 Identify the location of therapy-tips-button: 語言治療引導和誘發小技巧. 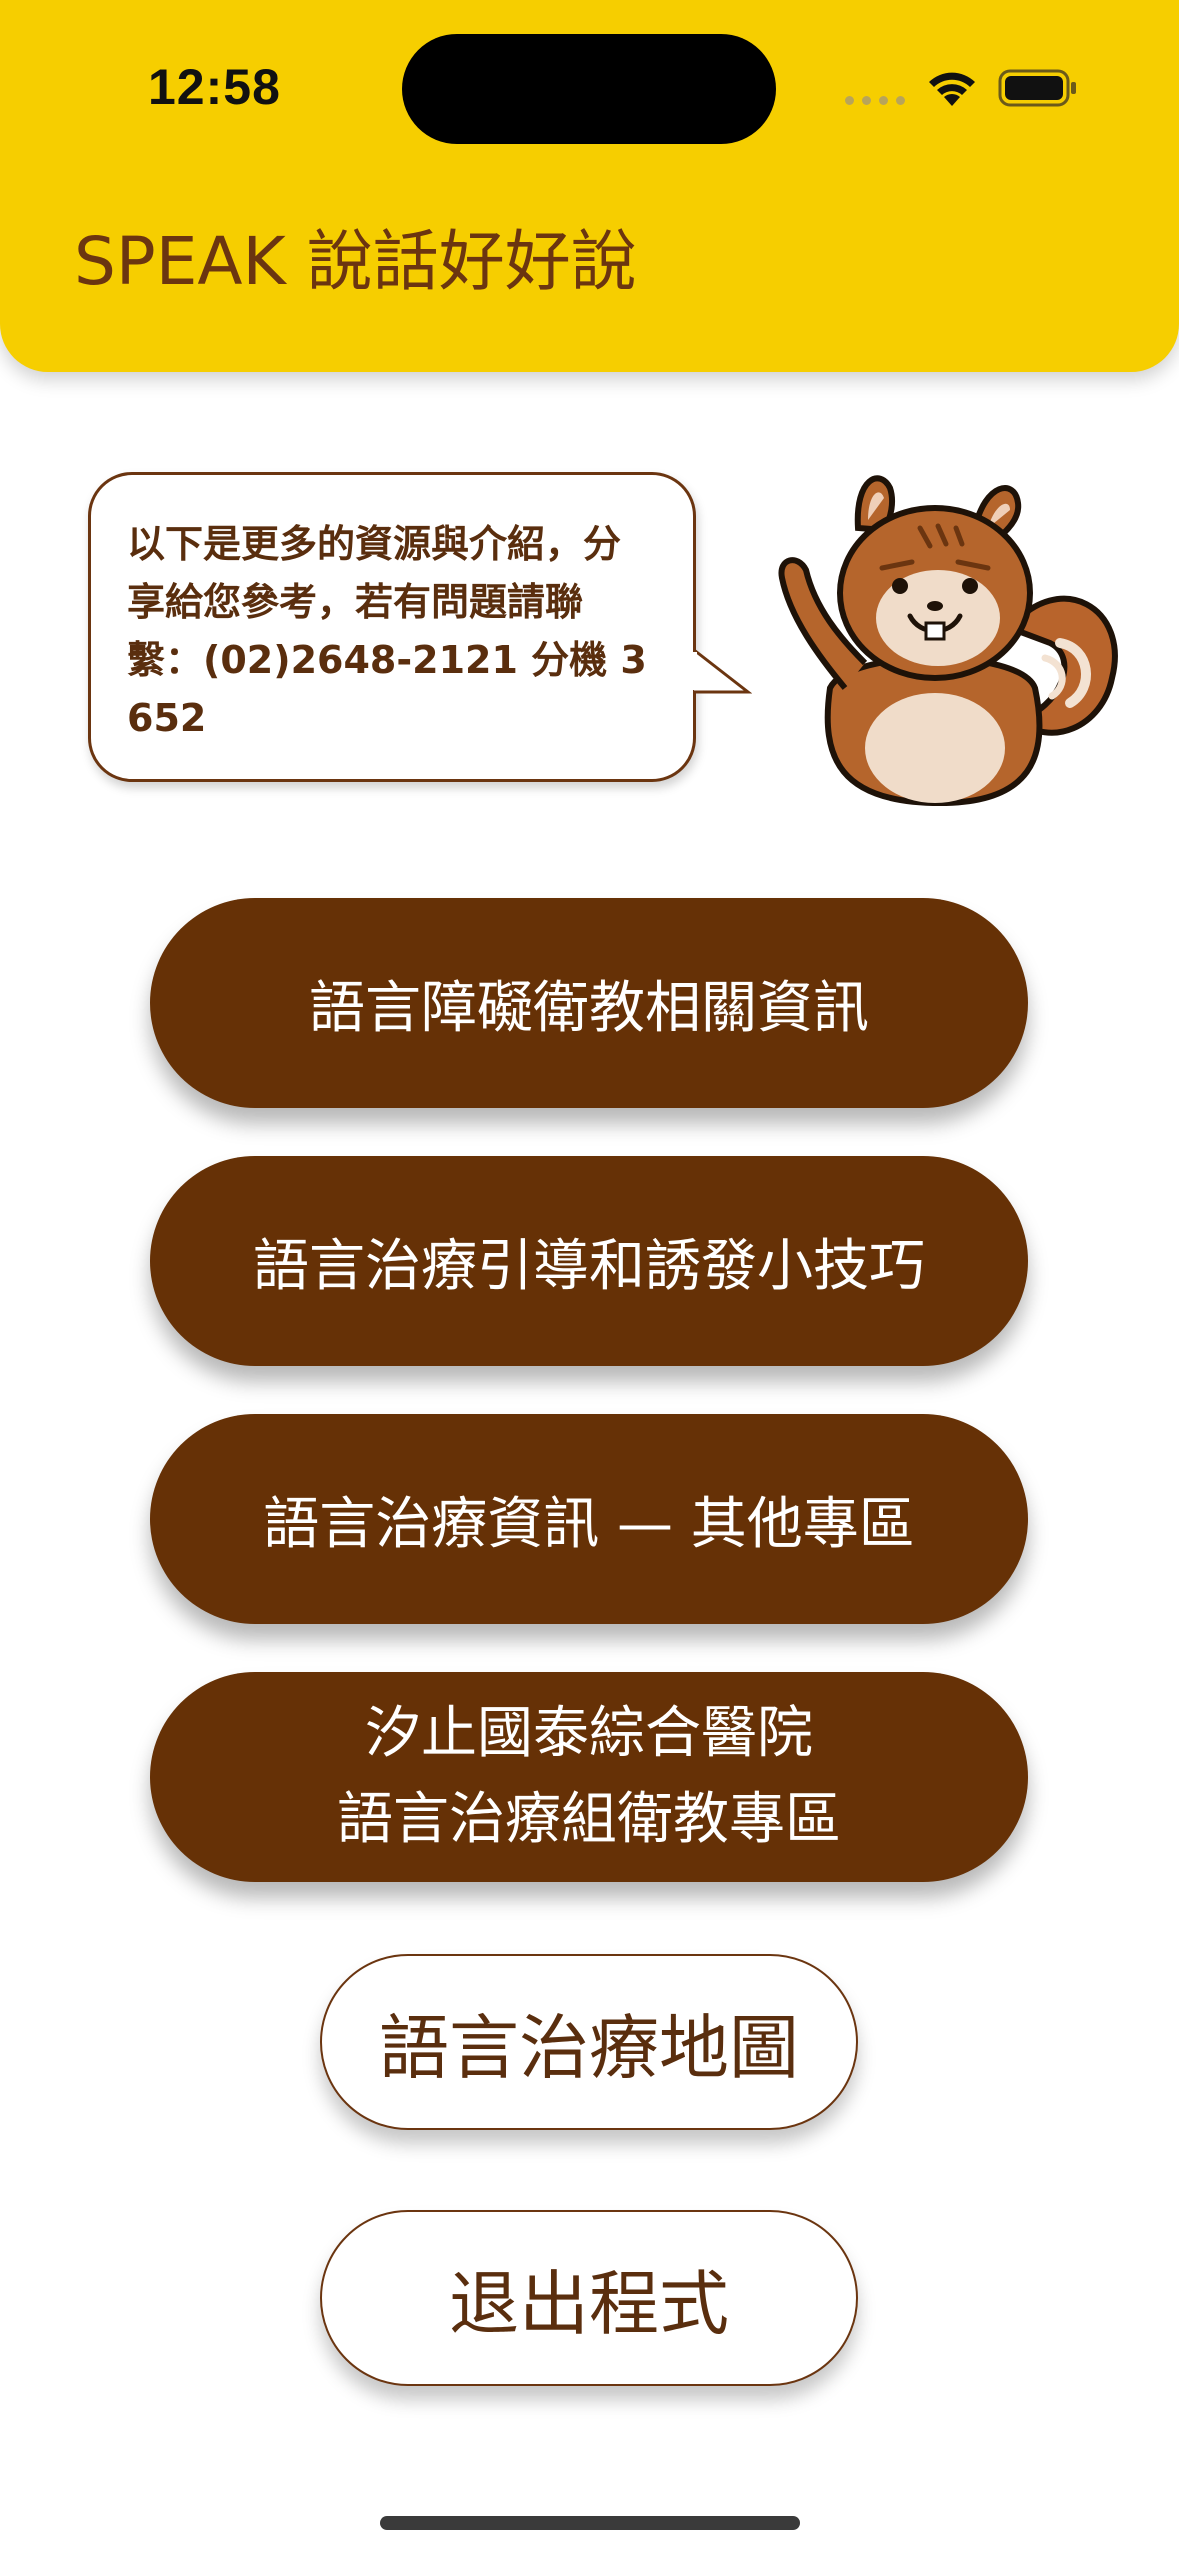
(589, 1261).